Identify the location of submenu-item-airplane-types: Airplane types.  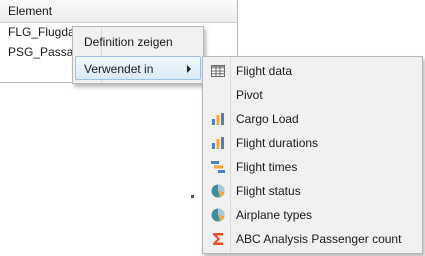
(312, 215).